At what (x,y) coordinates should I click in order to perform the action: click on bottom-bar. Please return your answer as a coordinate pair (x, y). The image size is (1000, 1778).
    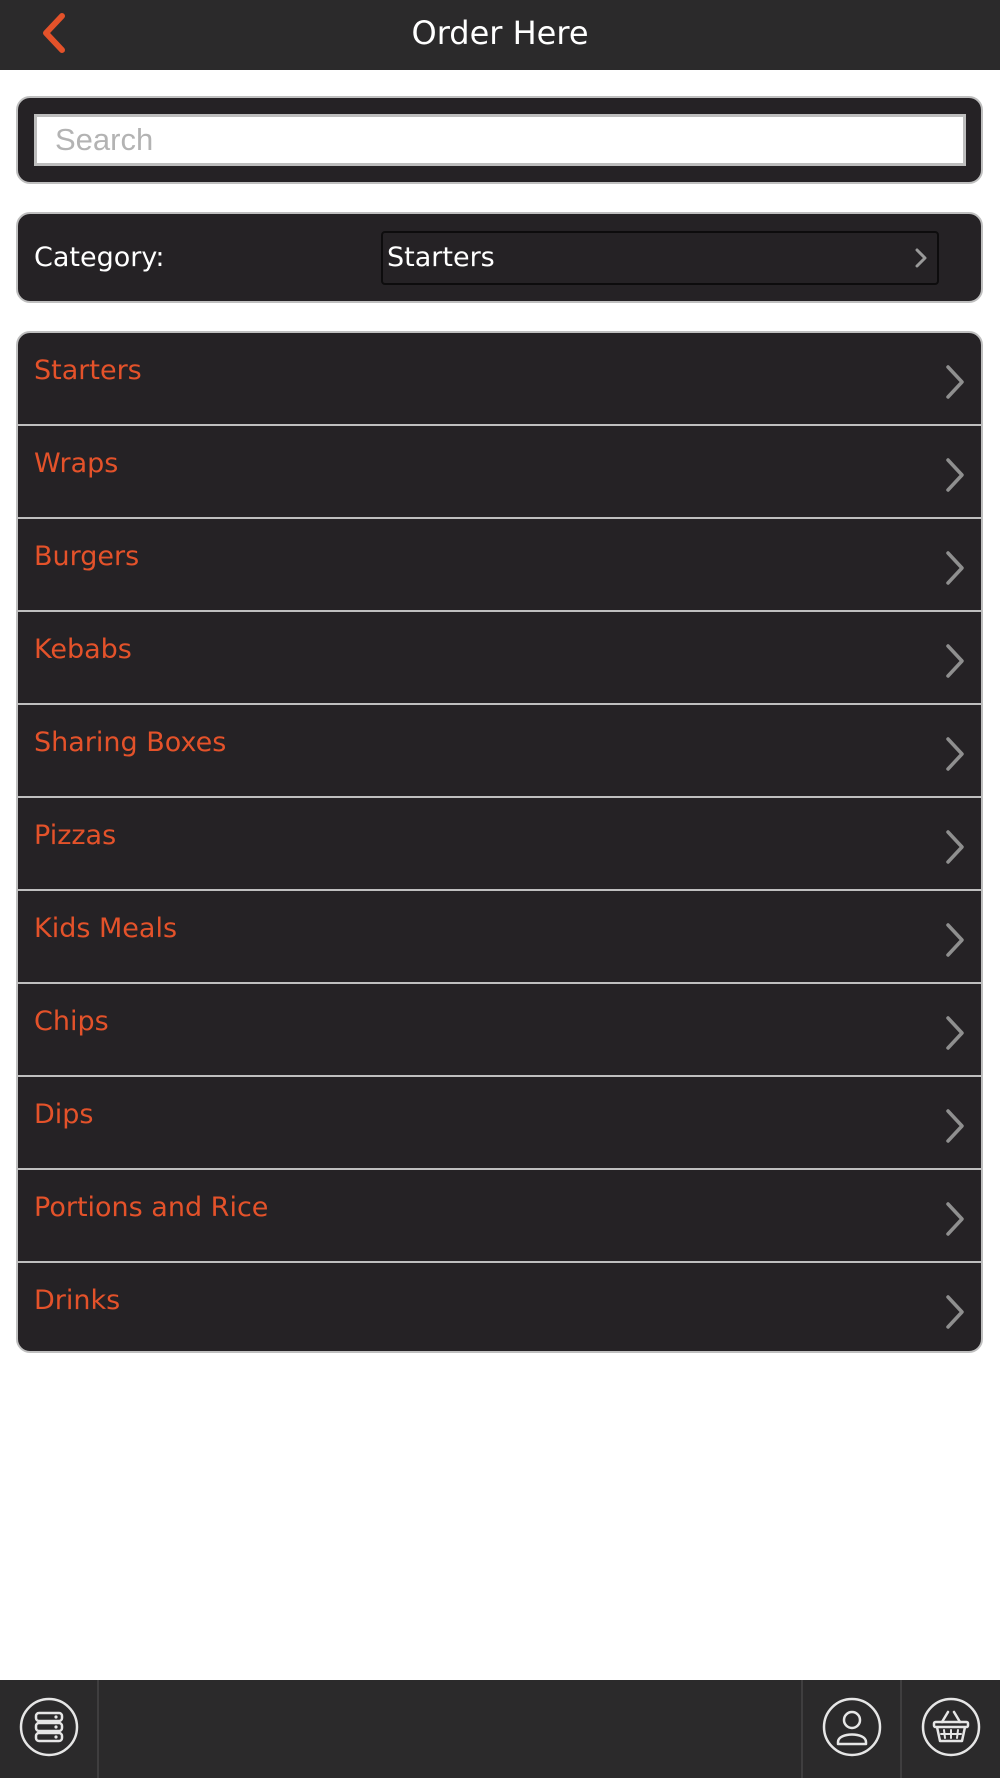
    Looking at the image, I should click on (500, 1729).